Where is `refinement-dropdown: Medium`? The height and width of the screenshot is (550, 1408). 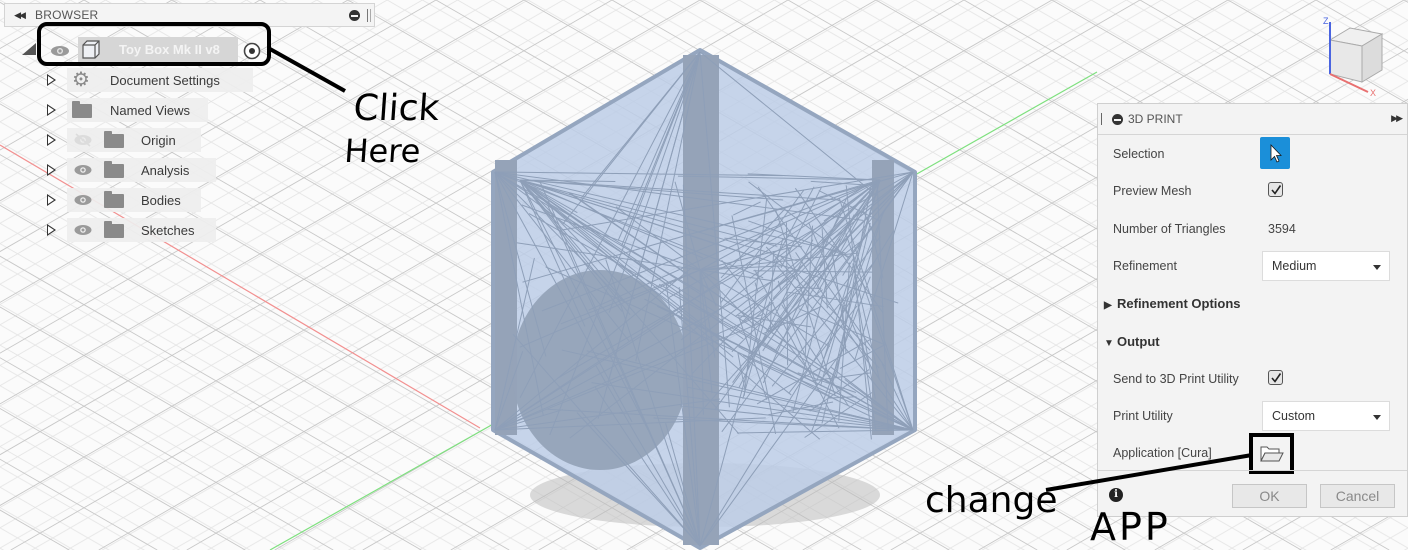
refinement-dropdown: Medium is located at coordinates (1326, 266).